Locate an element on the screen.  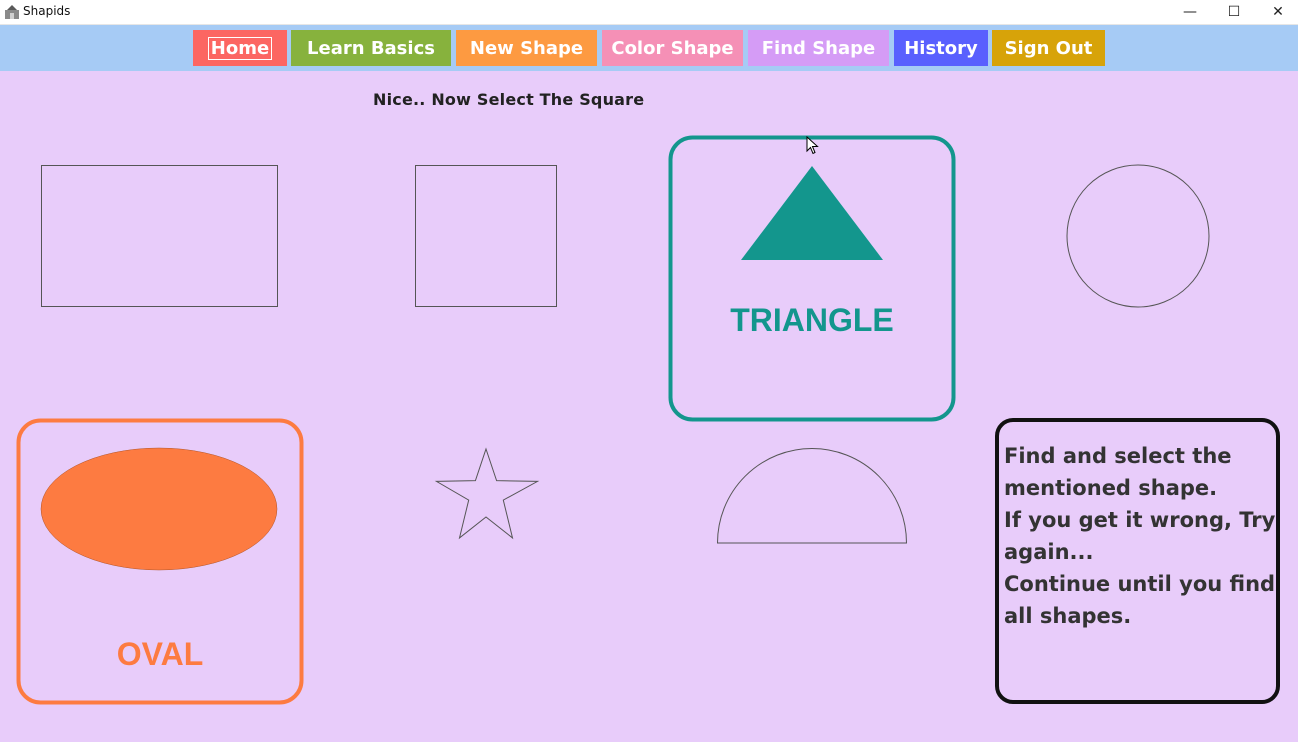
star-shape is located at coordinates (487, 493).